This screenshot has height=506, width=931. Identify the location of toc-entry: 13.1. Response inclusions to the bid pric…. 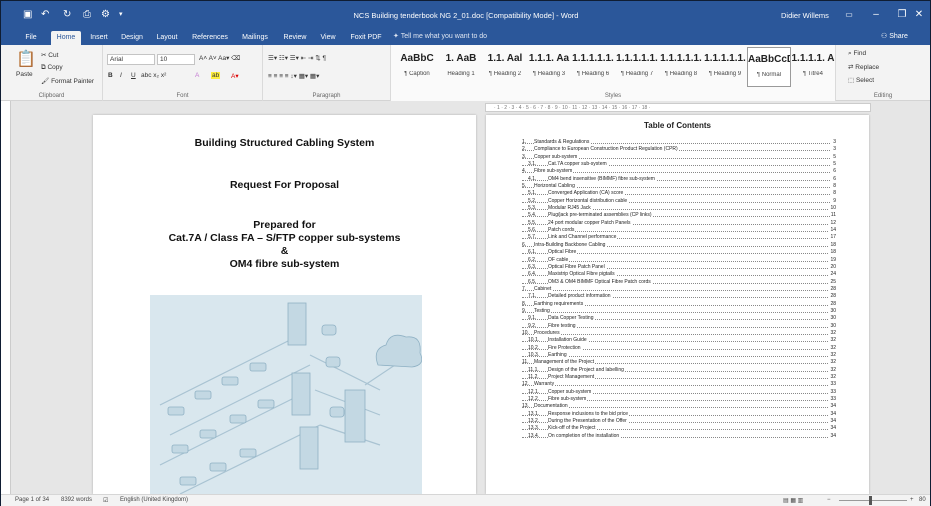
(679, 414).